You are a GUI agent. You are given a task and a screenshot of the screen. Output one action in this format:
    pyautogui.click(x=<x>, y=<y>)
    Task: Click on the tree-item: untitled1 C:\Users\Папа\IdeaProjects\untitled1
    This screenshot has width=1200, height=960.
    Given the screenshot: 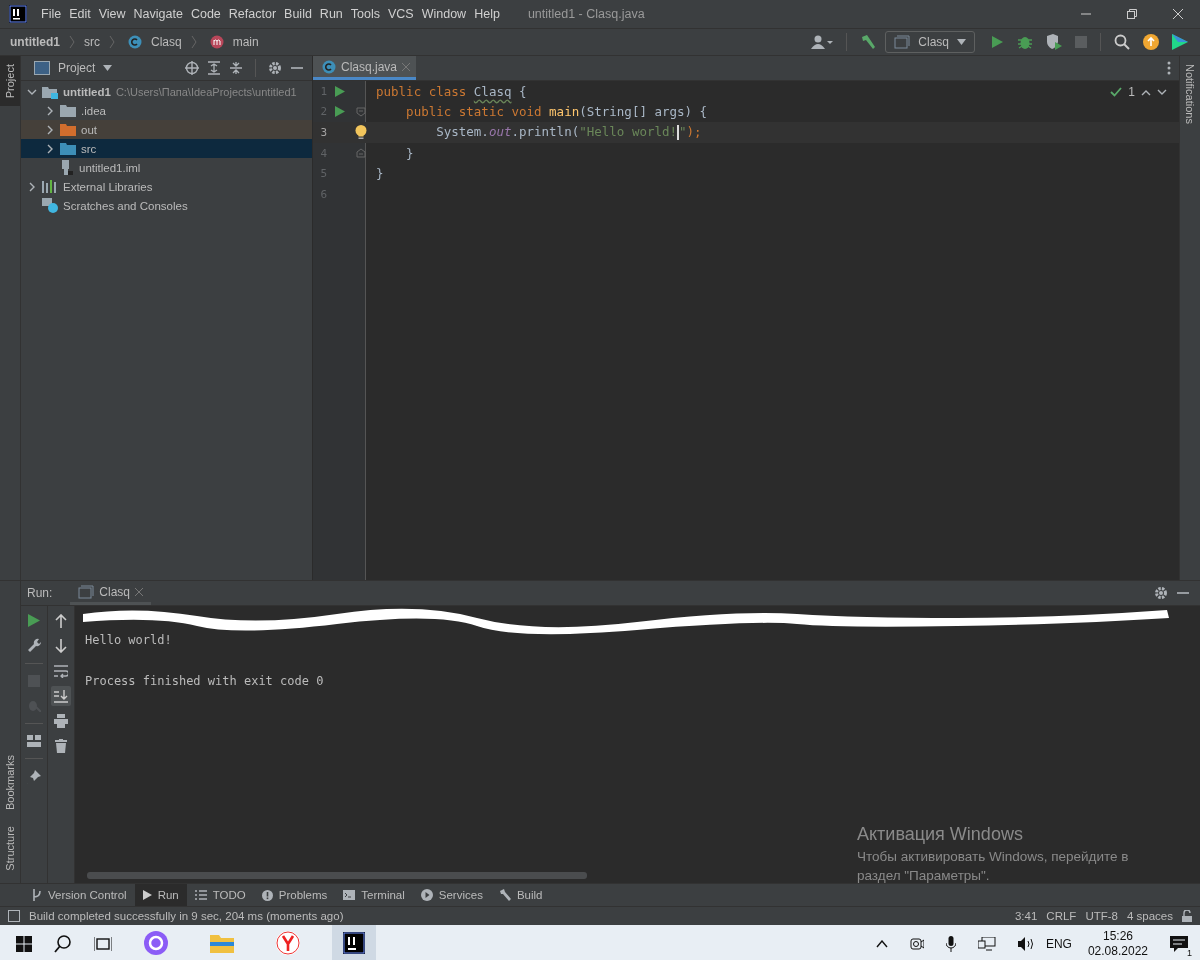 What is the action you would take?
    pyautogui.click(x=166, y=91)
    